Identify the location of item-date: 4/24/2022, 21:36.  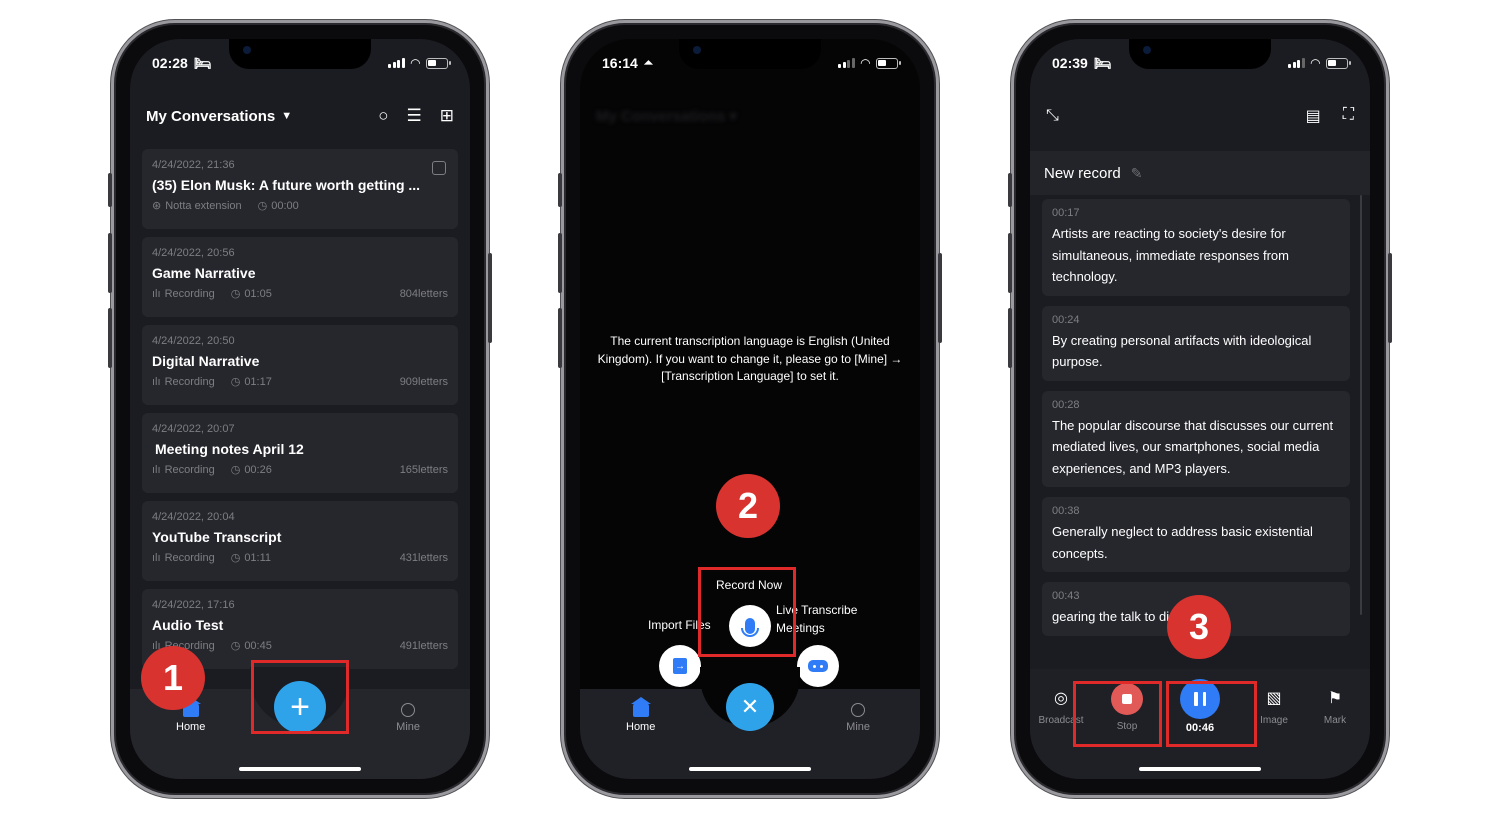
(193, 165).